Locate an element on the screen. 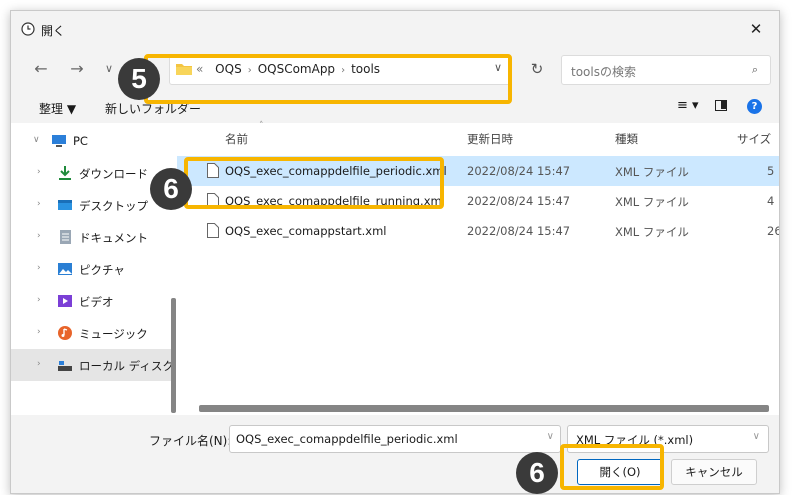 The image size is (795, 495). file-icon is located at coordinates (213, 230).